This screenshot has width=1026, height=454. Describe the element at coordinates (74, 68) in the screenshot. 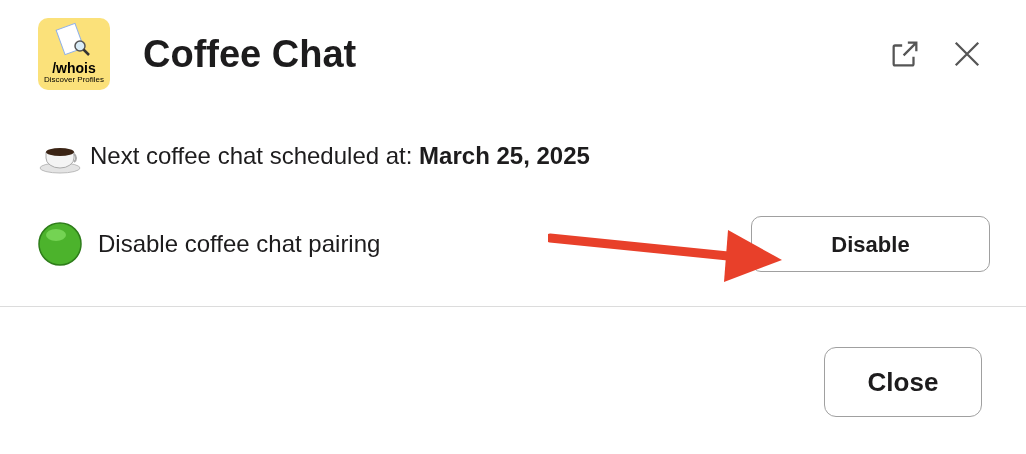

I see `logo-name: /whois` at that location.